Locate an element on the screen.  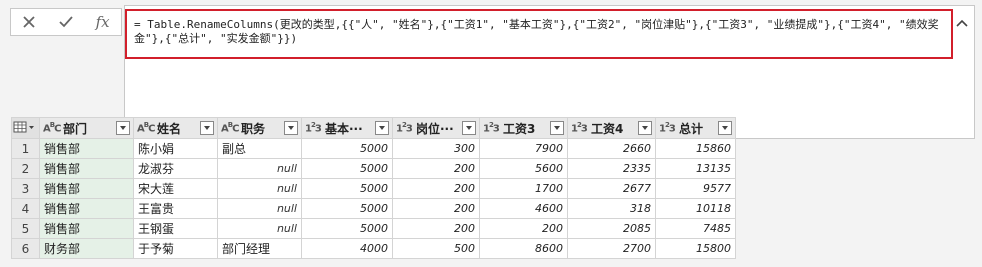
fx-label: fx is located at coordinates (102, 22).